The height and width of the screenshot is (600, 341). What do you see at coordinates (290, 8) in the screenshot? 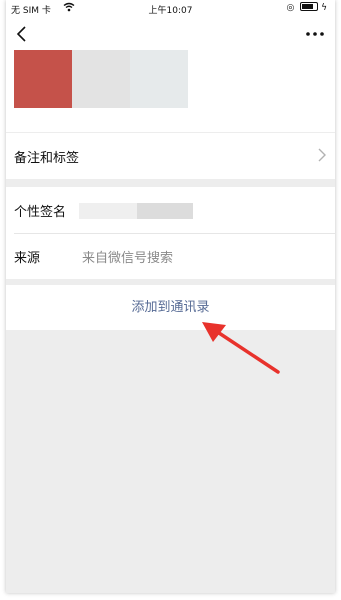
I see `lock-rotation-icon: ◎` at bounding box center [290, 8].